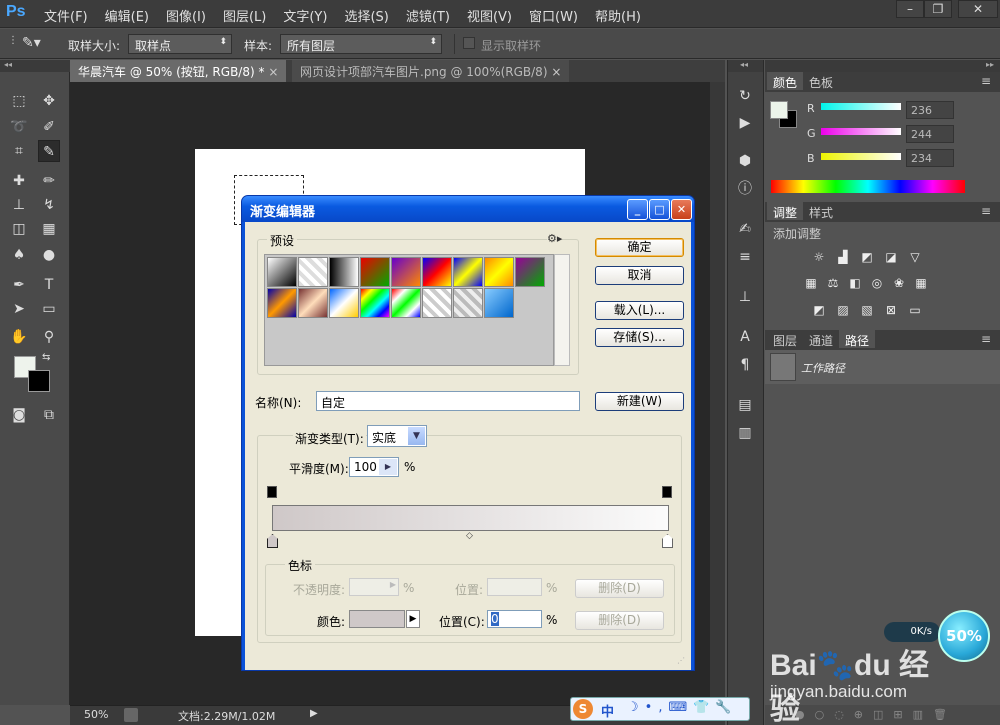 This screenshot has height=725, width=1000. What do you see at coordinates (366, 15) in the screenshot?
I see `menu-select: 选择(S)` at bounding box center [366, 15].